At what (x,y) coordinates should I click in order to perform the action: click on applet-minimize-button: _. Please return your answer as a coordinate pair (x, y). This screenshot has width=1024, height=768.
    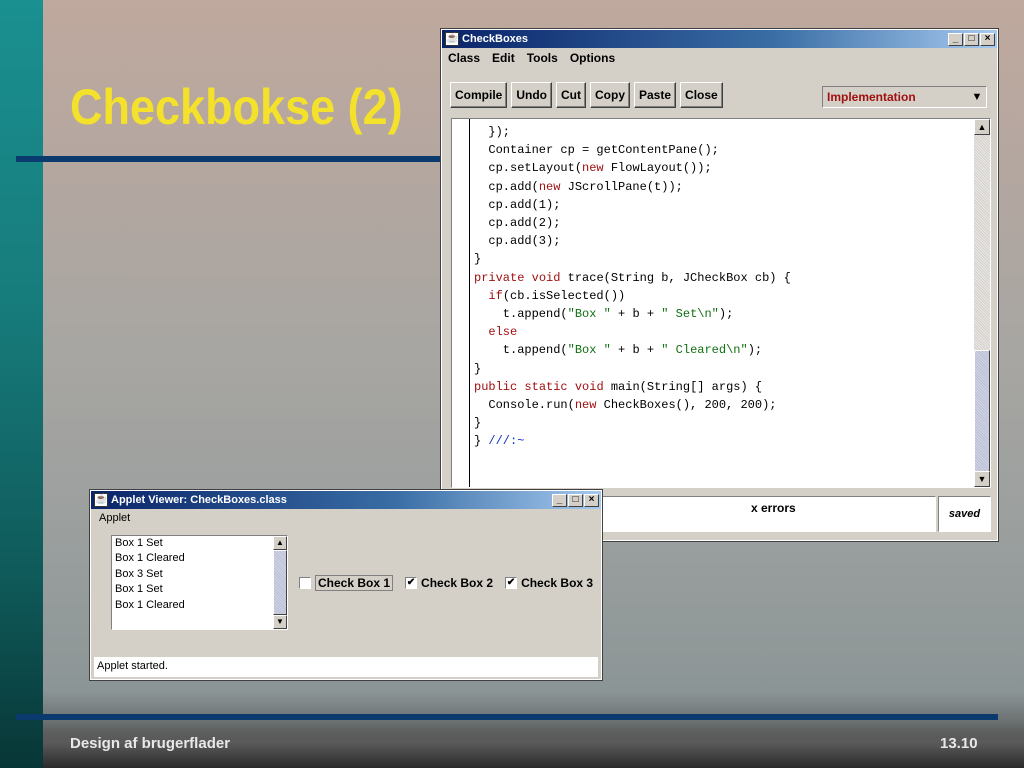
    Looking at the image, I should click on (559, 500).